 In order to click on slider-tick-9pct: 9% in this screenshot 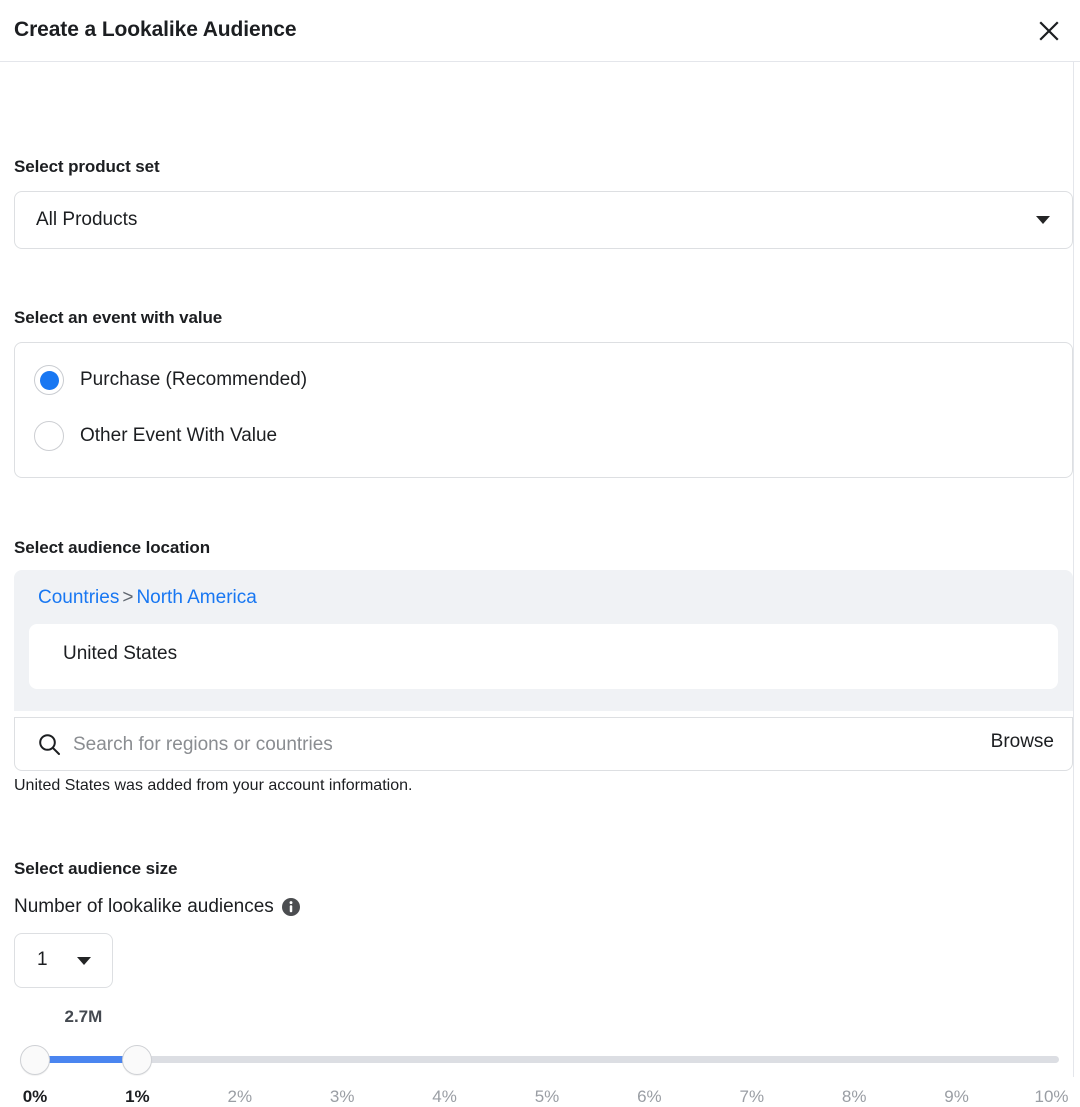, I will do `click(956, 1096)`.